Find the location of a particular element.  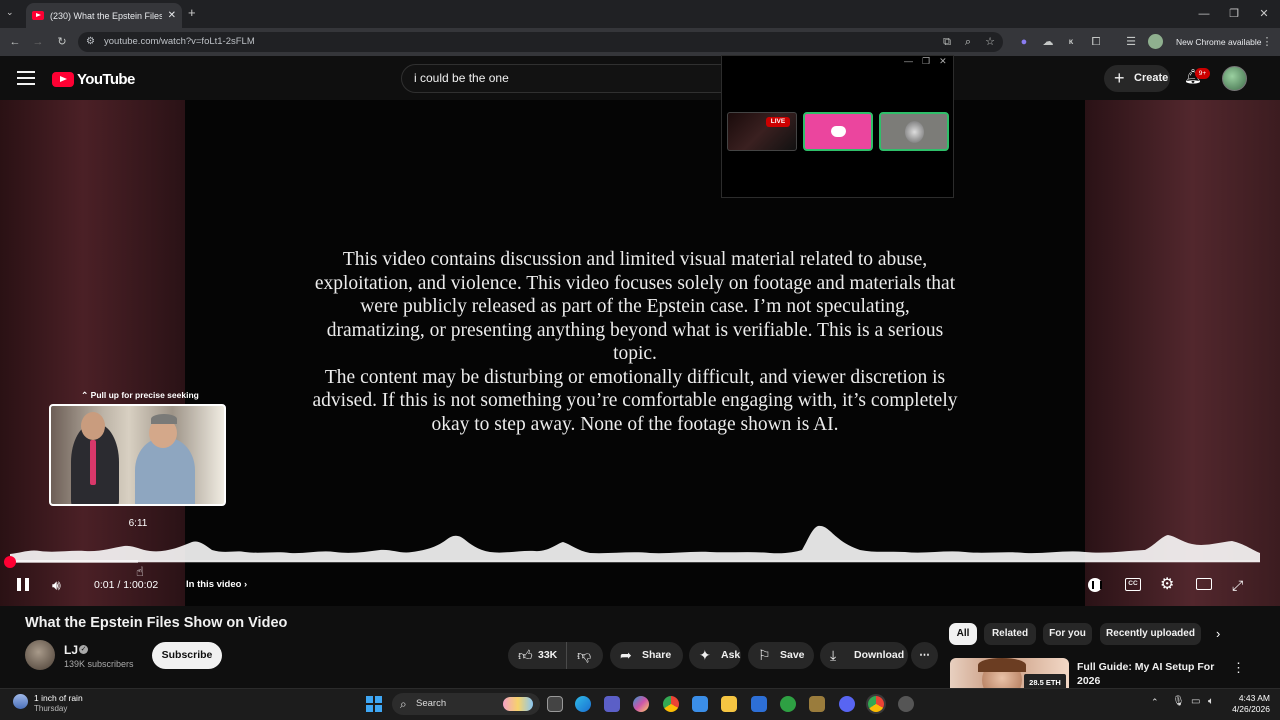

channel-name: LJ is located at coordinates (71, 650).